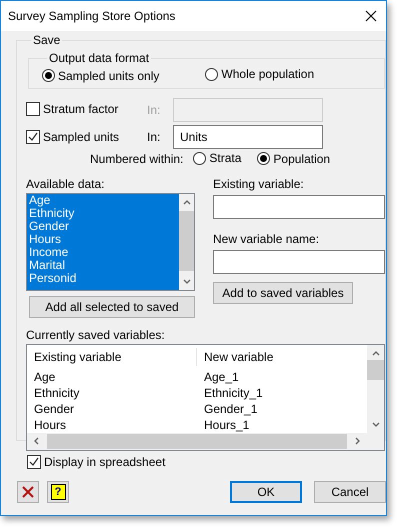 The width and height of the screenshot is (401, 527). I want to click on list-item: Ethnicity, so click(103, 213).